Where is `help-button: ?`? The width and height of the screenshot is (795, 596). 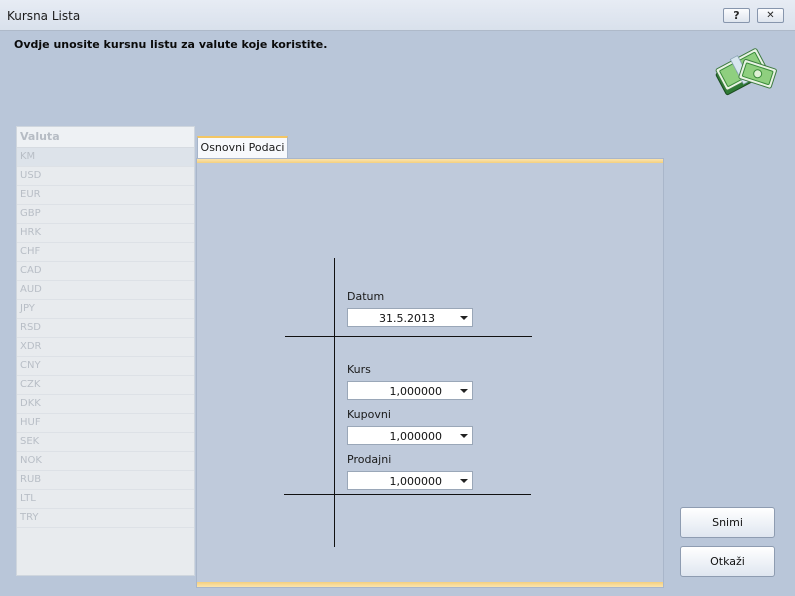 help-button: ? is located at coordinates (736, 15).